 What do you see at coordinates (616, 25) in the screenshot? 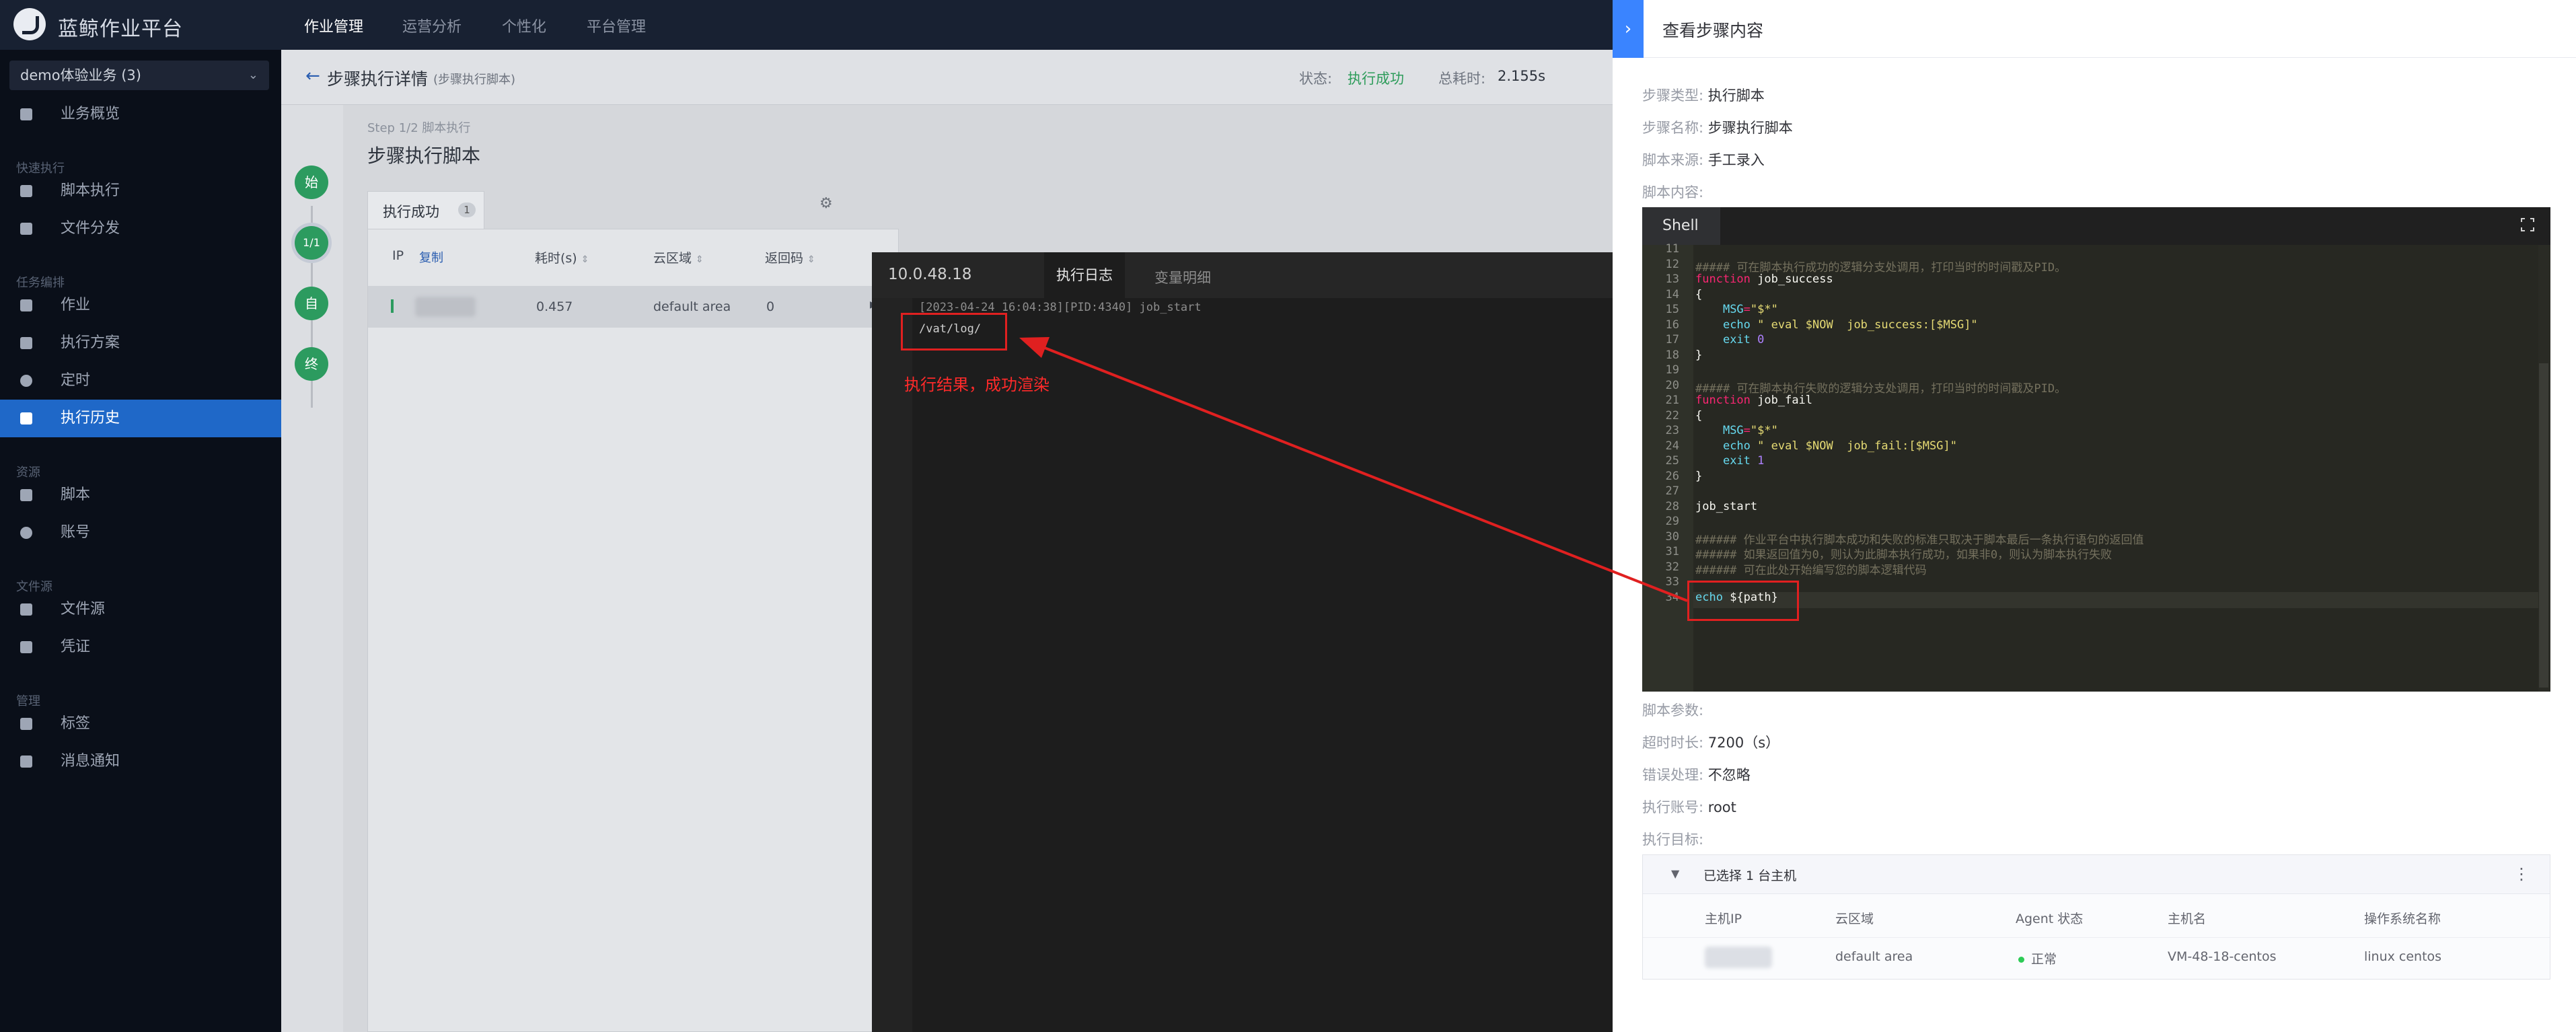
I see `nav-platform: 平台管理` at bounding box center [616, 25].